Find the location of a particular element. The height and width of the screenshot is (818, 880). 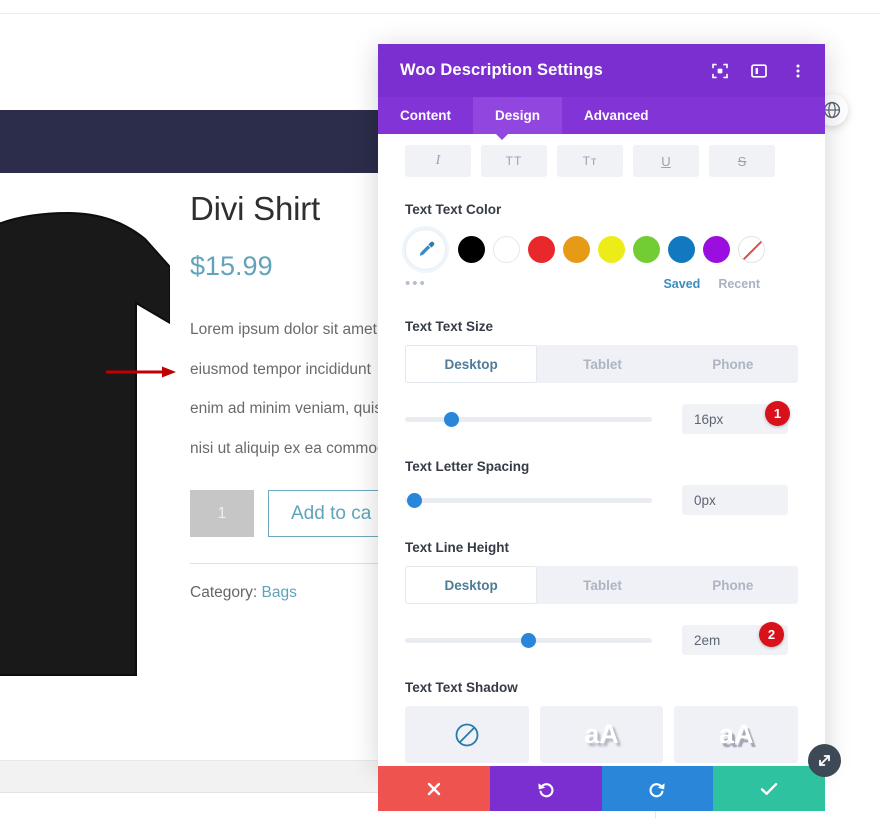

line-height-slider is located at coordinates (528, 640).